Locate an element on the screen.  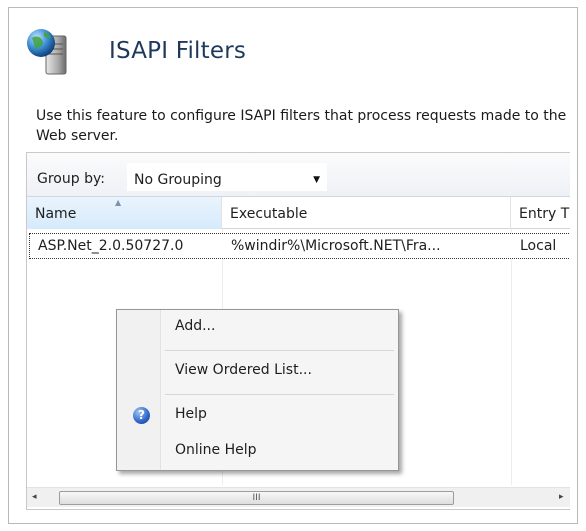
globe-server-icon is located at coordinates (47, 52).